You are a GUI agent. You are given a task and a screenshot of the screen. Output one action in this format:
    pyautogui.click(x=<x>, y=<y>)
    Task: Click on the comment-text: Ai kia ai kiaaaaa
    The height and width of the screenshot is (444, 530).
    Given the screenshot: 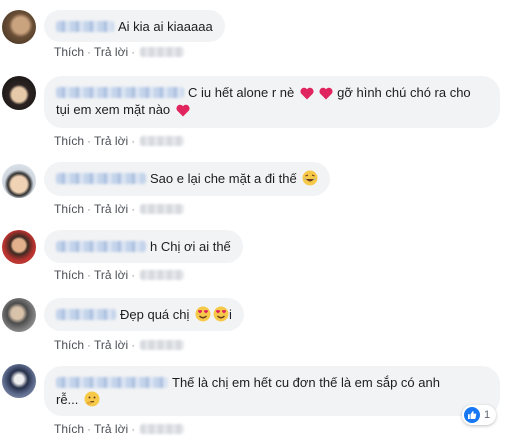 What is the action you would take?
    pyautogui.click(x=165, y=26)
    